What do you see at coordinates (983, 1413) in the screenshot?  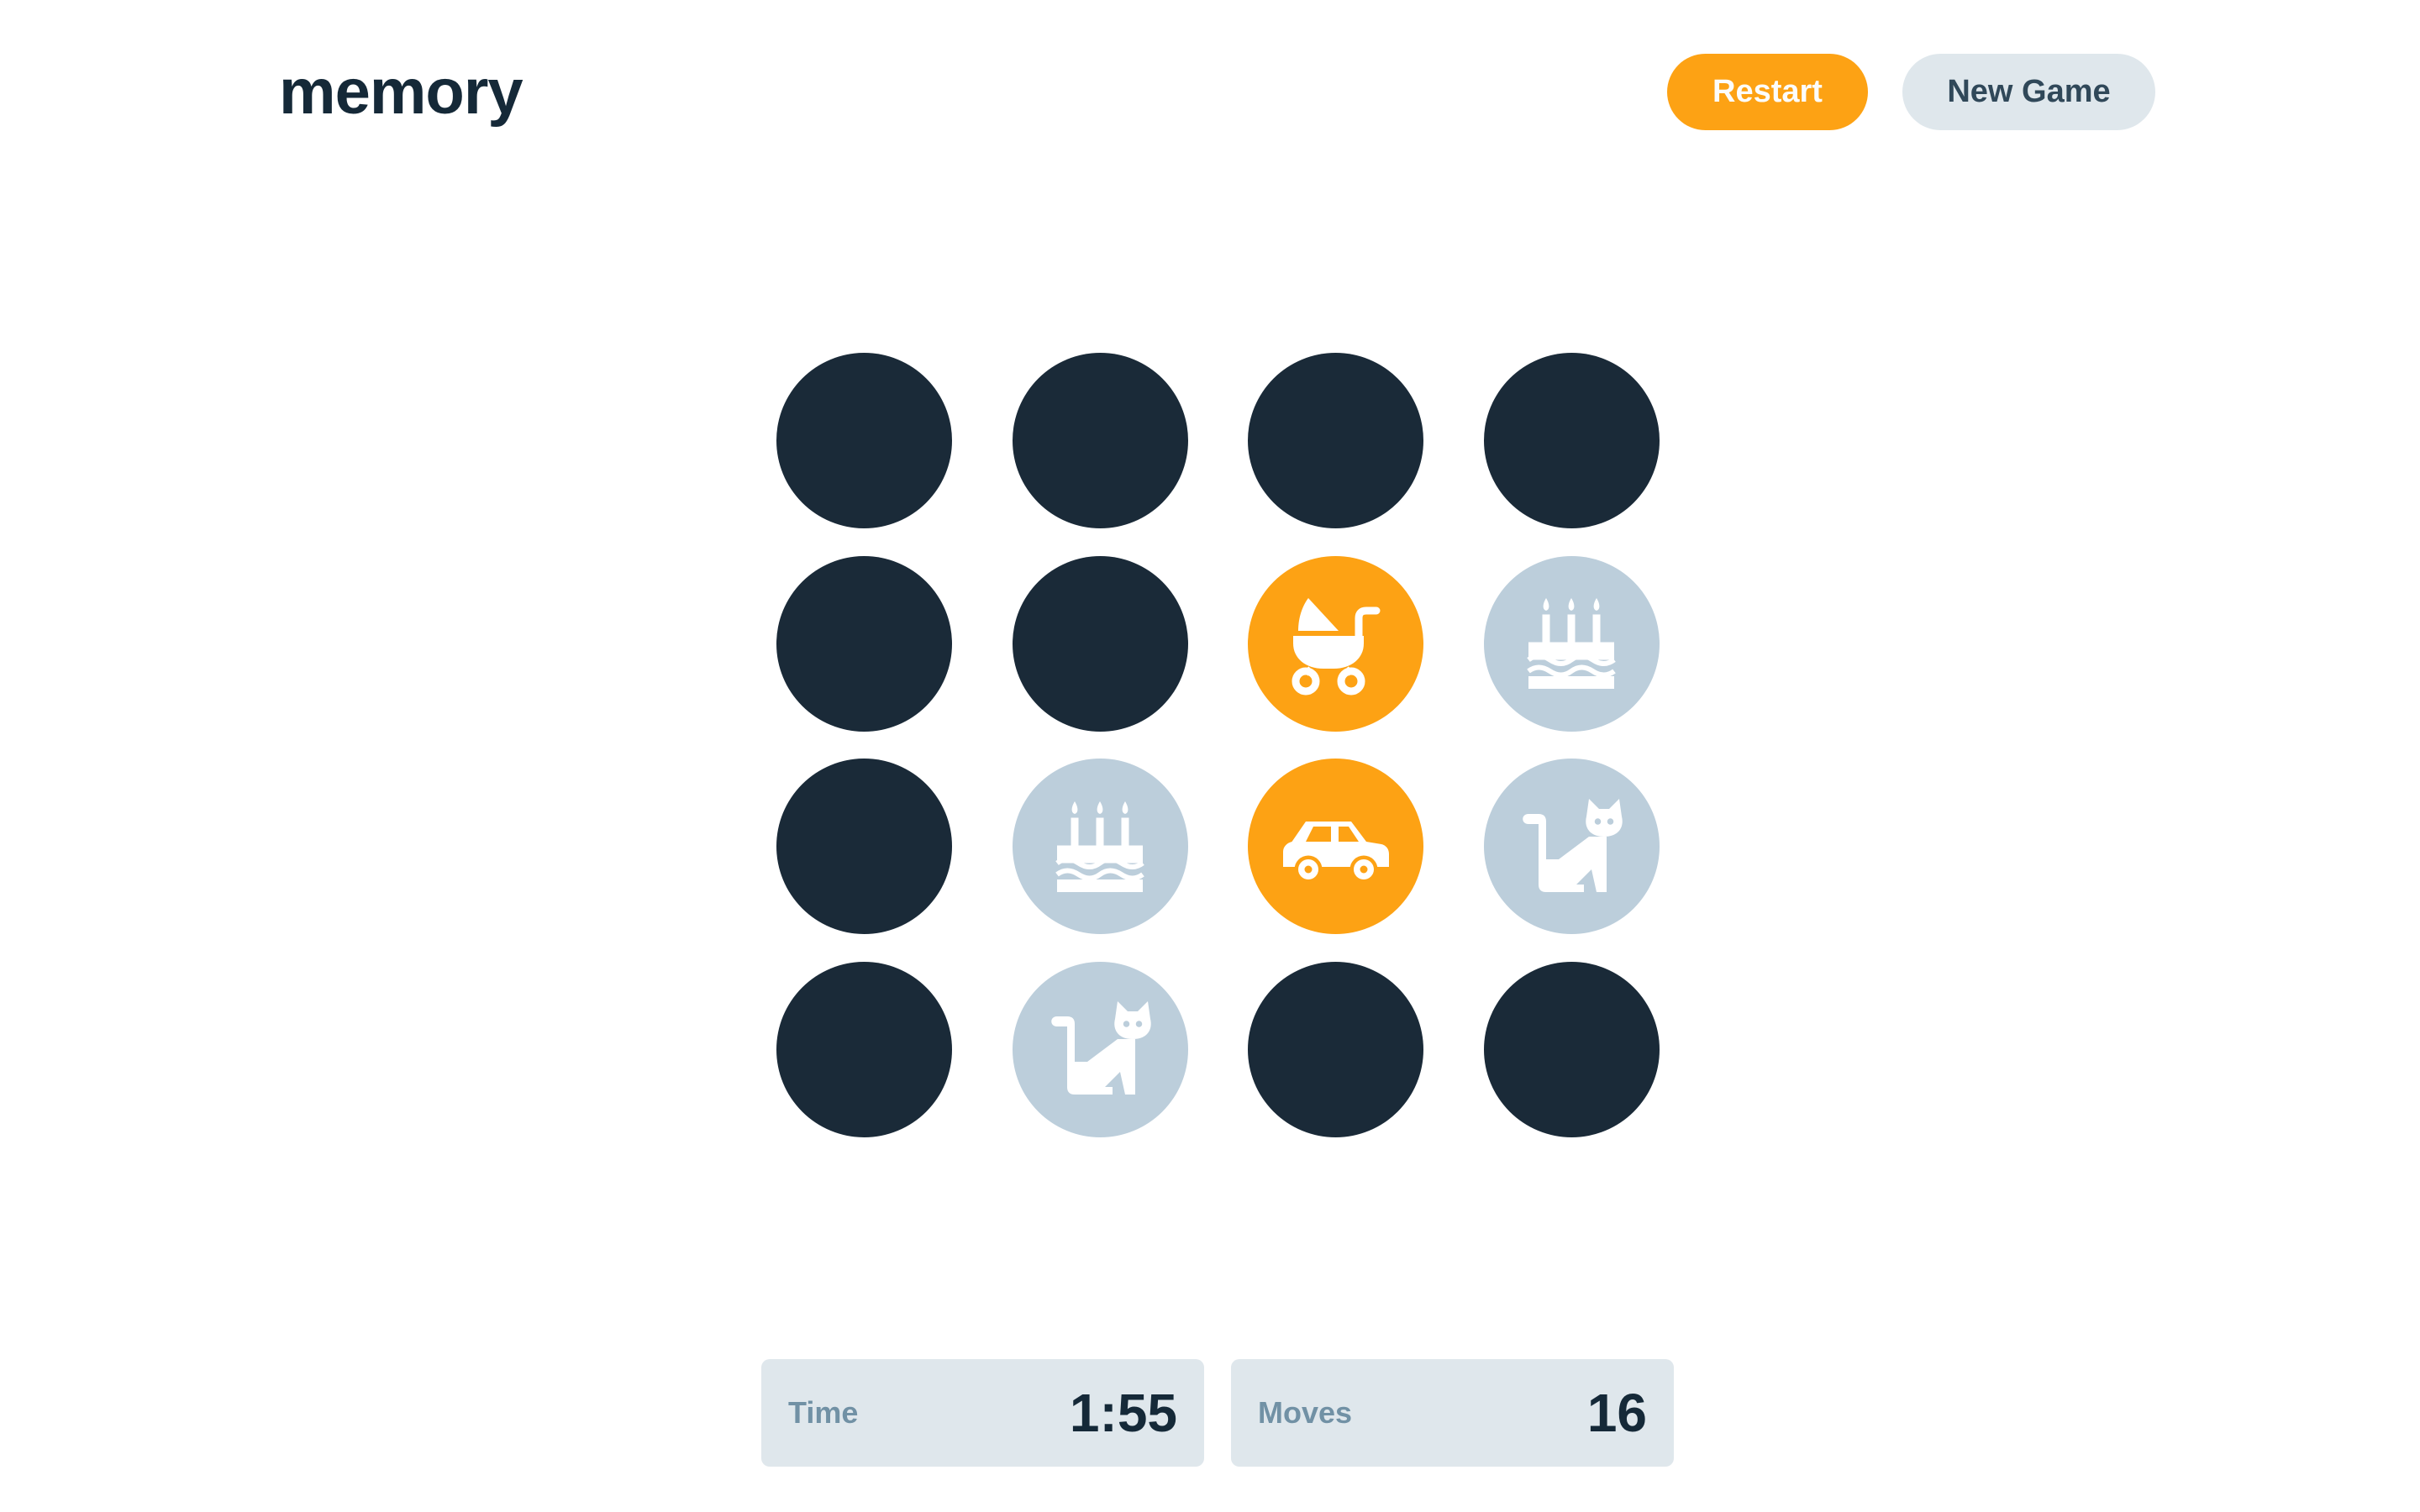 I see `time-panel: Time 1:55` at bounding box center [983, 1413].